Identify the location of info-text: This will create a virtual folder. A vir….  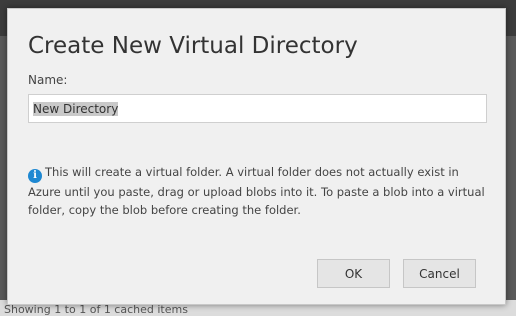
(256, 191).